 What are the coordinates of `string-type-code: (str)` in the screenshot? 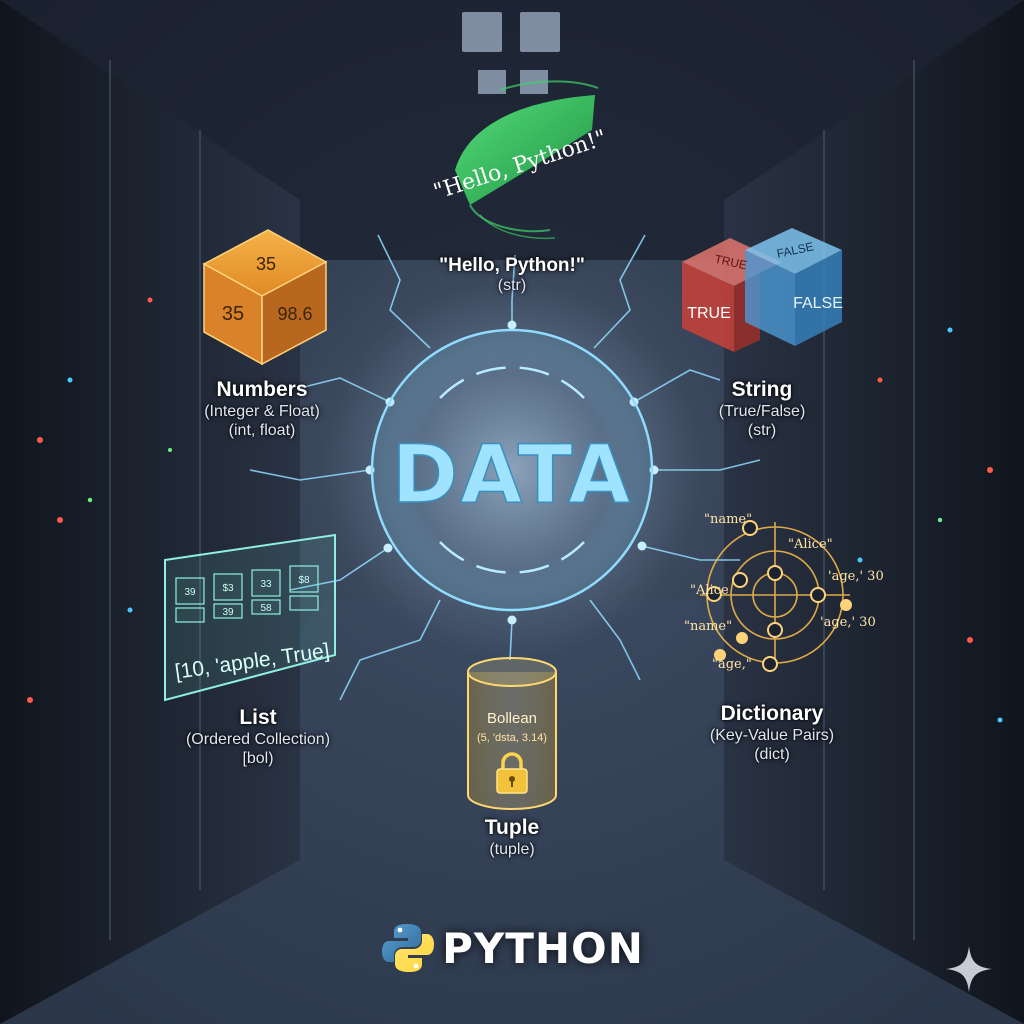 It's located at (512, 286).